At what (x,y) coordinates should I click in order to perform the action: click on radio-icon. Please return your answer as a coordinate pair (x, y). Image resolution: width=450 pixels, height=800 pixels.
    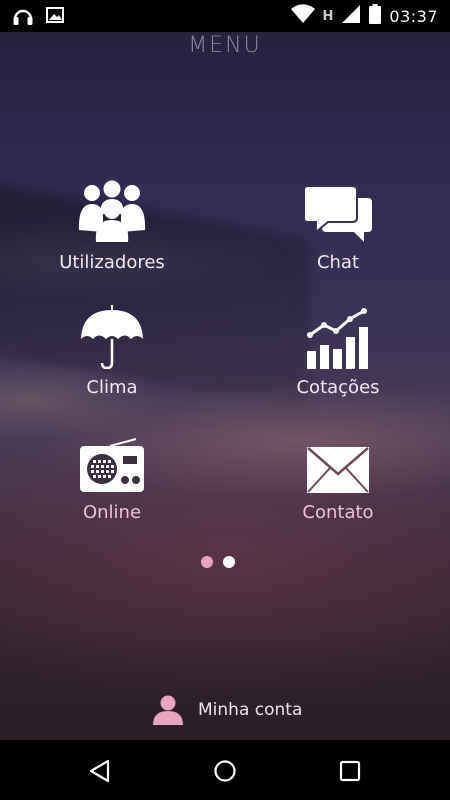
    Looking at the image, I should click on (112, 465).